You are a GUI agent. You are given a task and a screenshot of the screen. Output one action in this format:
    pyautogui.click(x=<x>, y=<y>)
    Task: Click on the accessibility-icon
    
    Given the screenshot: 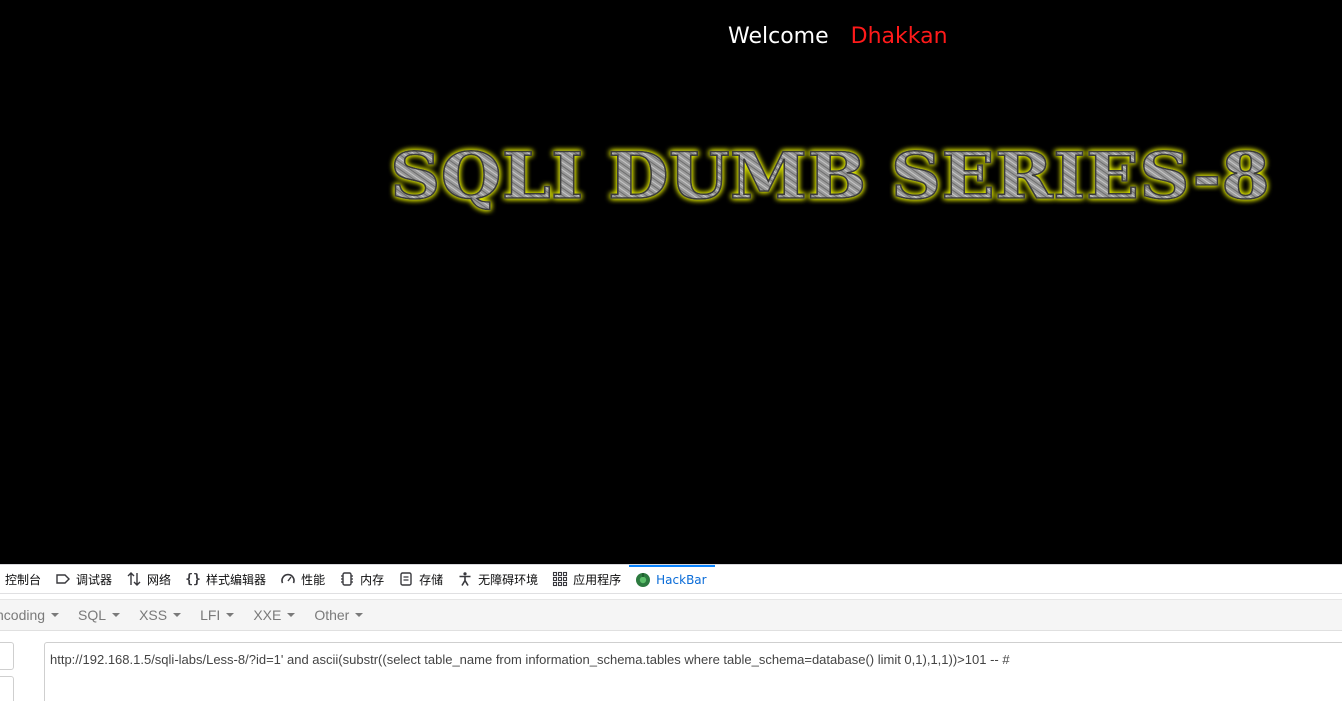 What is the action you would take?
    pyautogui.click(x=465, y=579)
    